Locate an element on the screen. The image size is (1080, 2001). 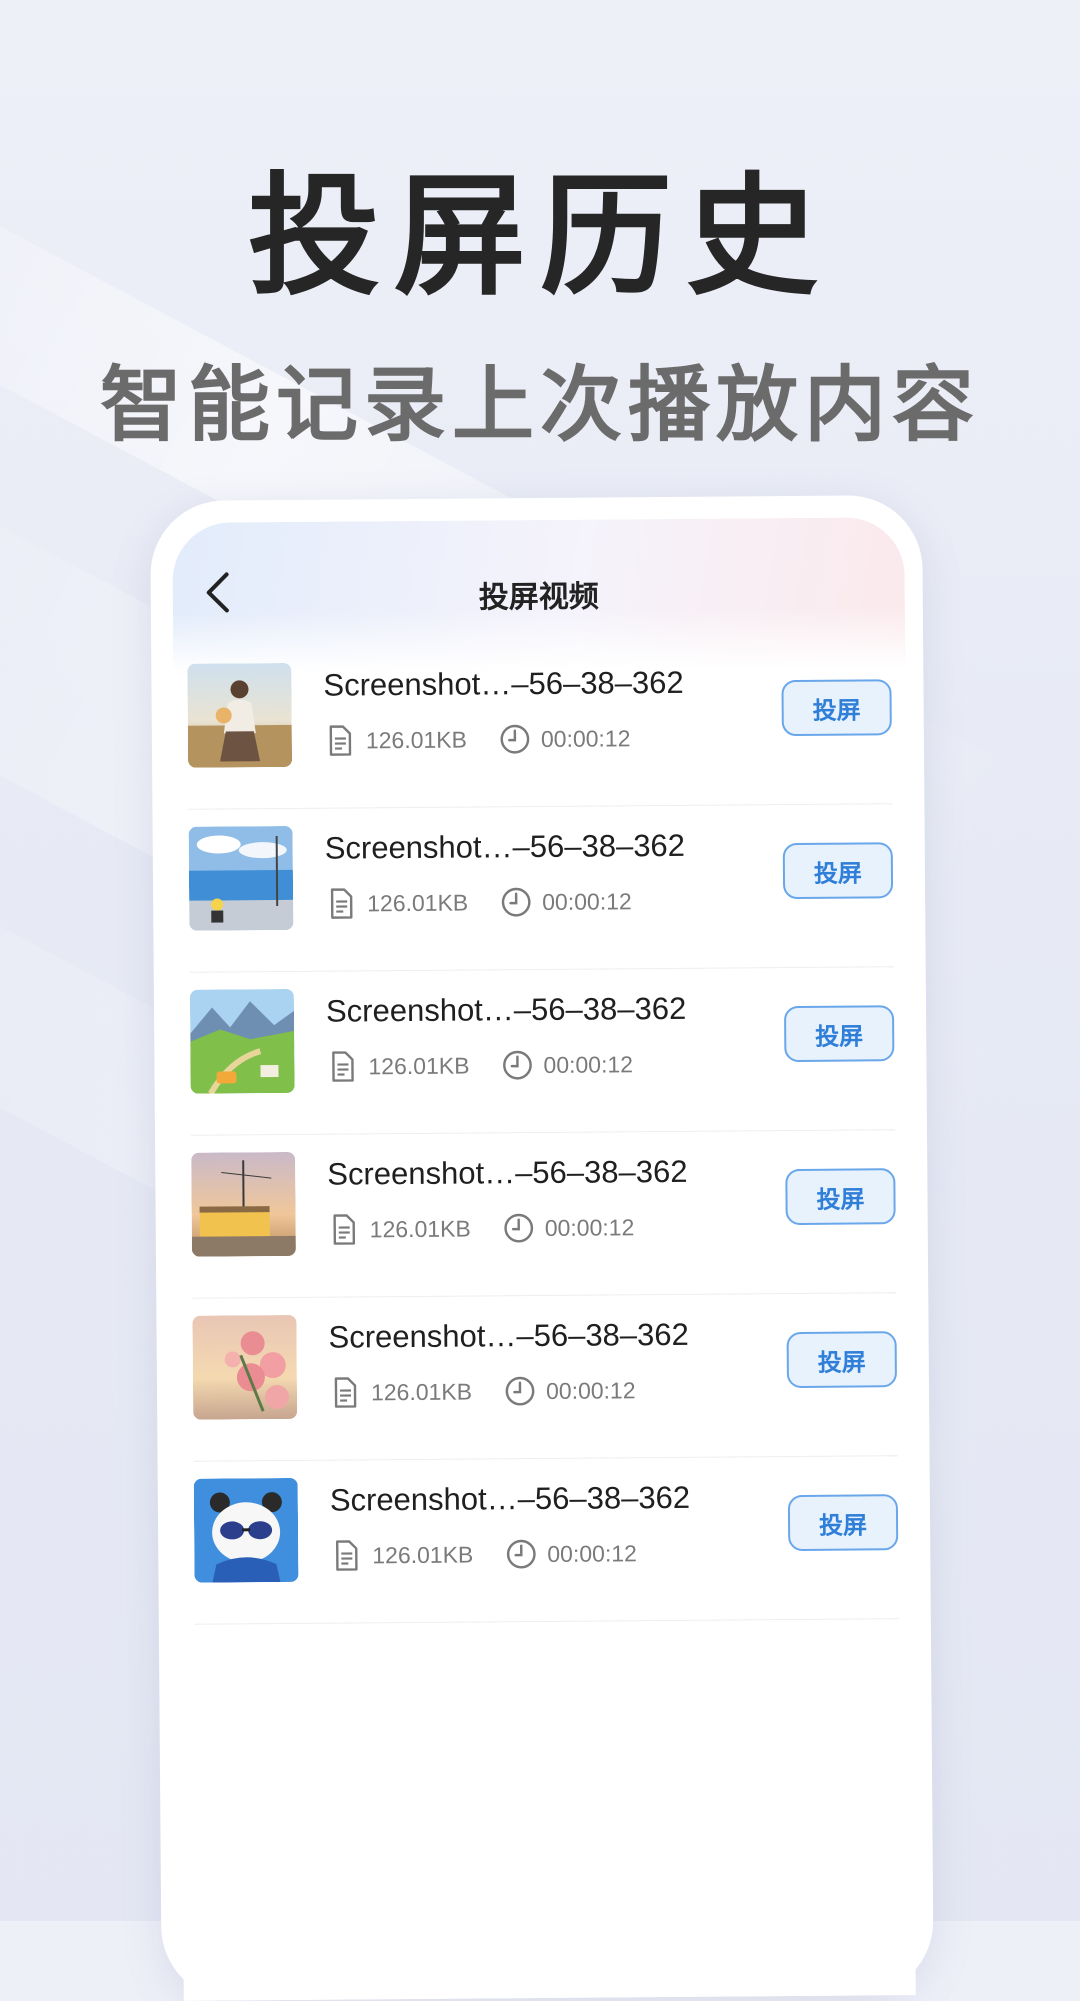
promo-headline: 投屏历史 is located at coordinates (540, 225).